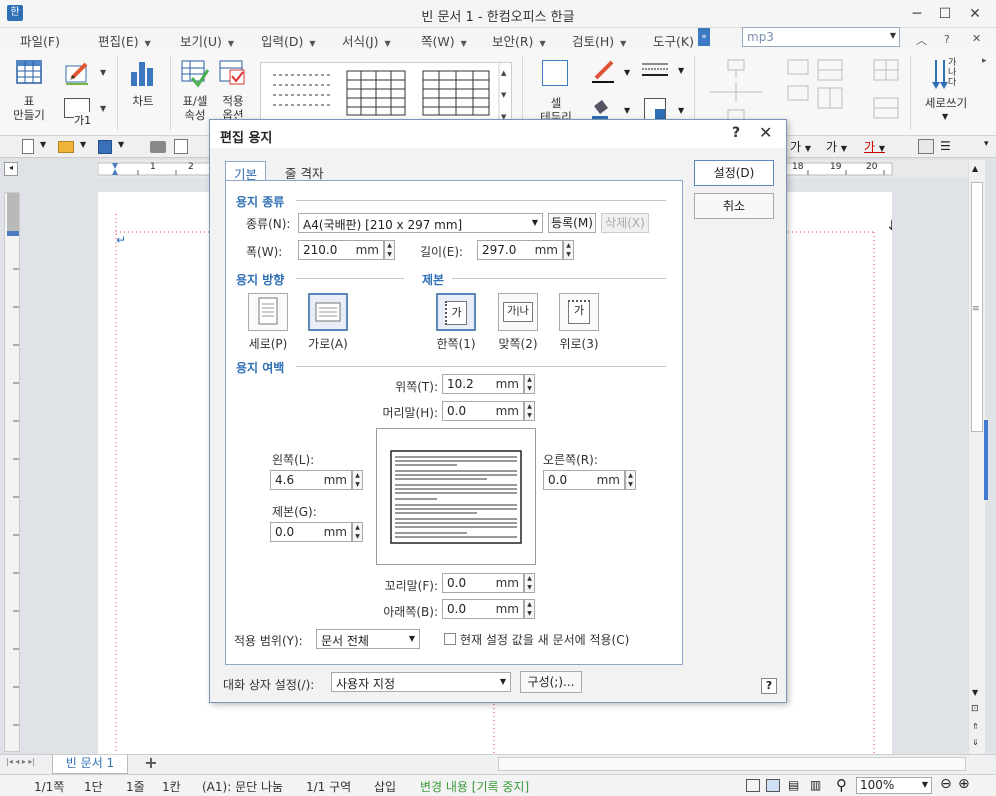 This screenshot has width=996, height=796. Describe the element at coordinates (544, 639) in the screenshot. I see `apply-new-doc-label: 현재 설정 값을 새 문서에 적용(C)` at that location.